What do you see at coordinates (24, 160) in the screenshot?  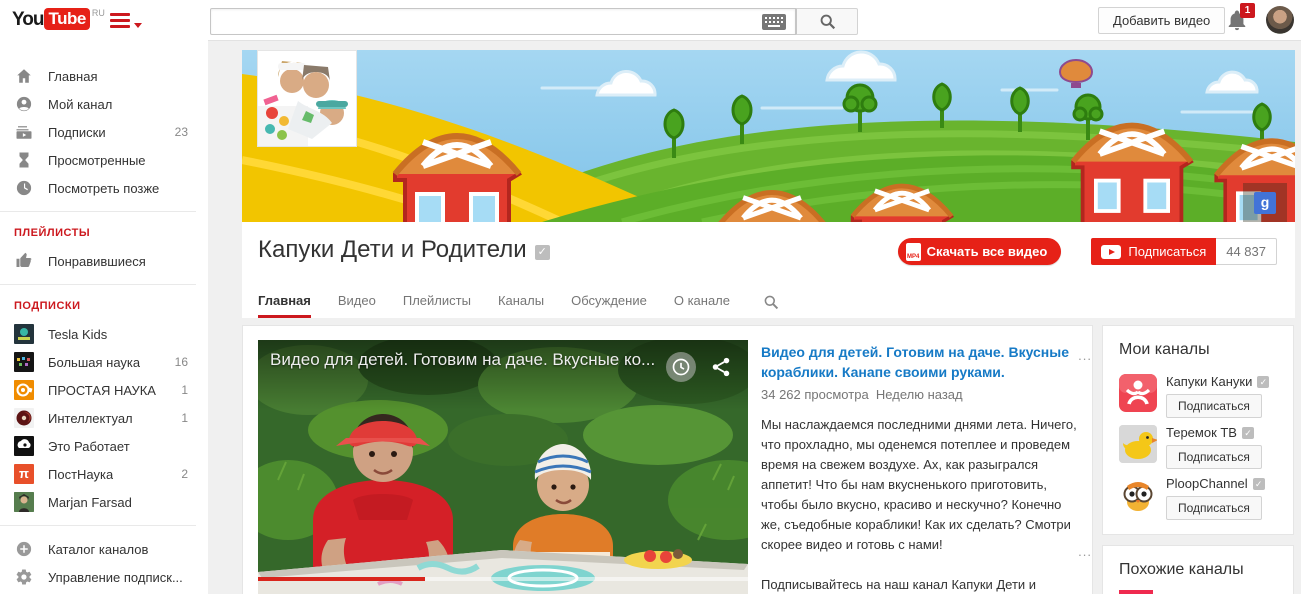 I see `hourglass-icon` at bounding box center [24, 160].